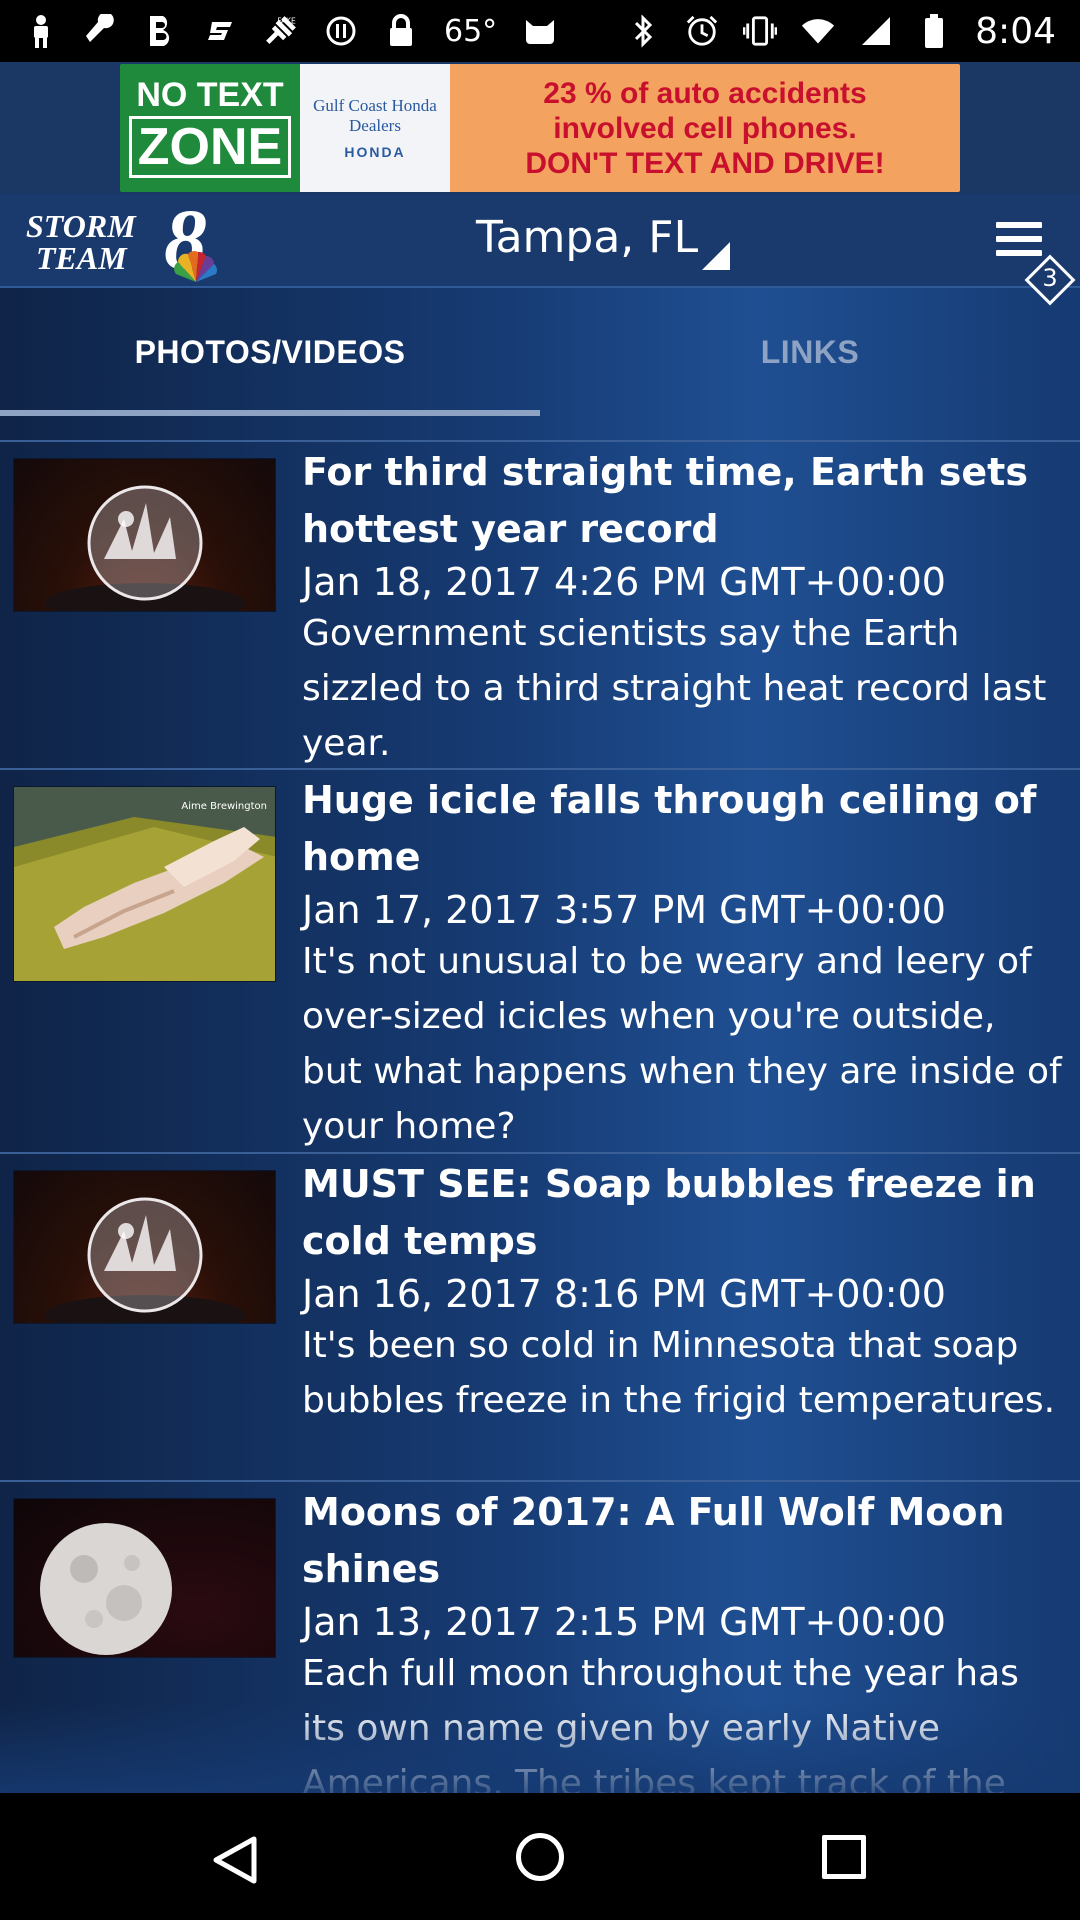 The height and width of the screenshot is (1920, 1080). Describe the element at coordinates (281, 31) in the screenshot. I see `fake-gps-icon: FAKE` at that location.